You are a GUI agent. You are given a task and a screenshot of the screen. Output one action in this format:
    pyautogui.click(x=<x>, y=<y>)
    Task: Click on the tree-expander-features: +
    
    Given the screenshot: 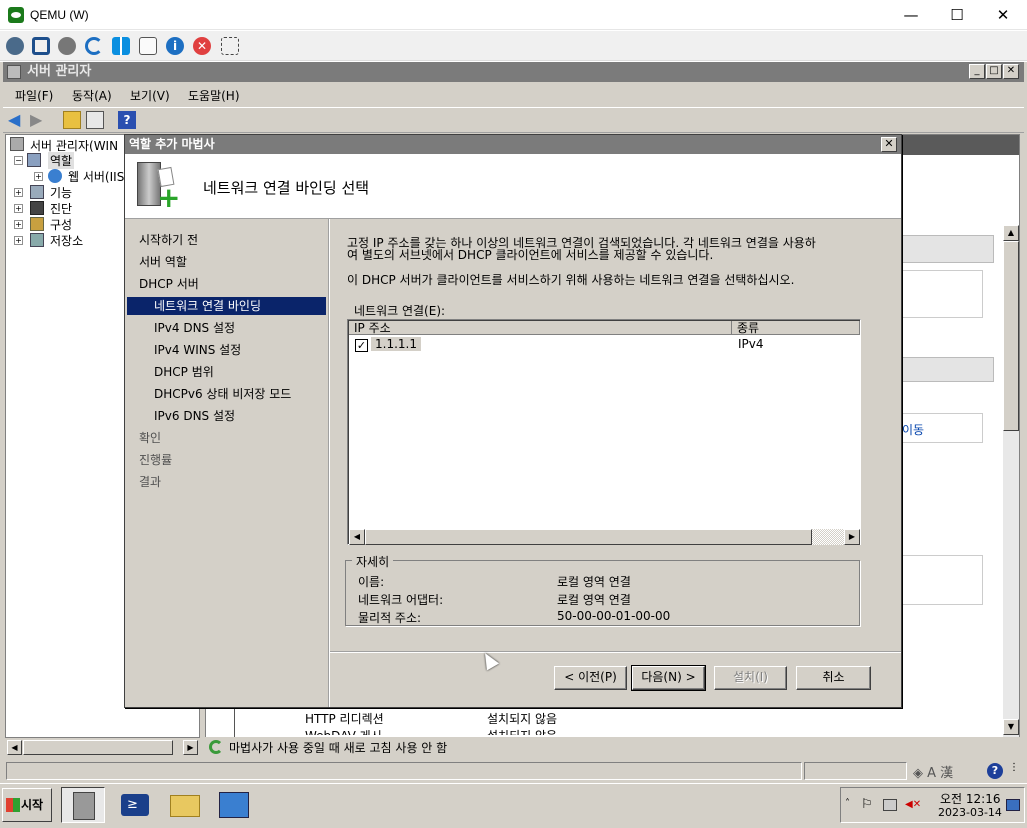 What is the action you would take?
    pyautogui.click(x=18, y=192)
    